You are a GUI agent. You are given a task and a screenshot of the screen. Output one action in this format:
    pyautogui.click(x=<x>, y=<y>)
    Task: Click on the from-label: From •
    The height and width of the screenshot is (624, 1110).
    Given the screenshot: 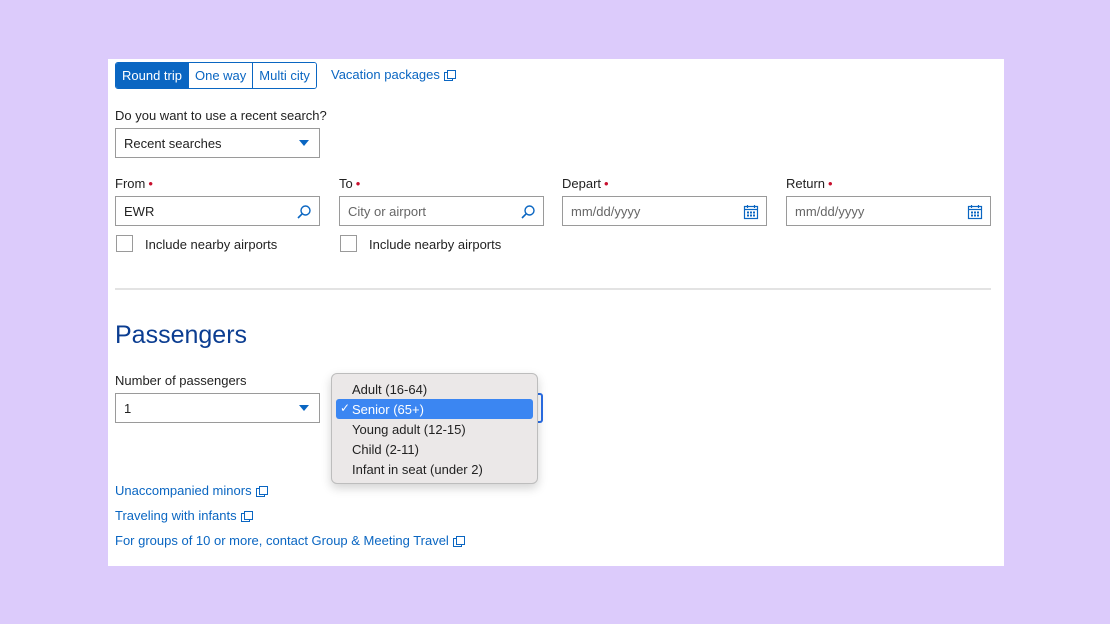 What is the action you would take?
    pyautogui.click(x=134, y=183)
    